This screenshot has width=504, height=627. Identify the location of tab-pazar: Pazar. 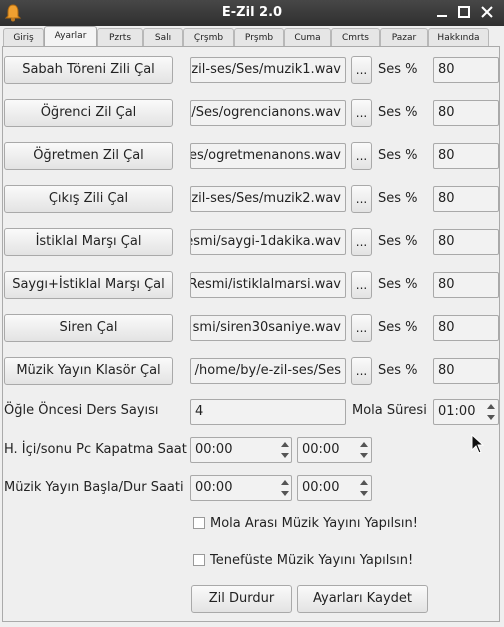
(404, 37).